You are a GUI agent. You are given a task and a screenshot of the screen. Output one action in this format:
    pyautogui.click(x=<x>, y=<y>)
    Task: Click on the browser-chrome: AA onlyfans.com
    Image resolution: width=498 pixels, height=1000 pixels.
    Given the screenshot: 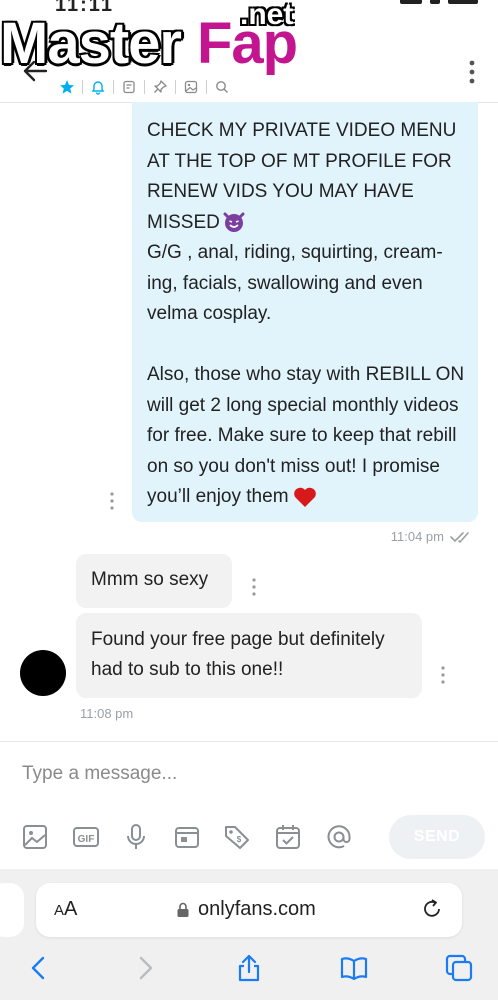 What is the action you would take?
    pyautogui.click(x=249, y=934)
    